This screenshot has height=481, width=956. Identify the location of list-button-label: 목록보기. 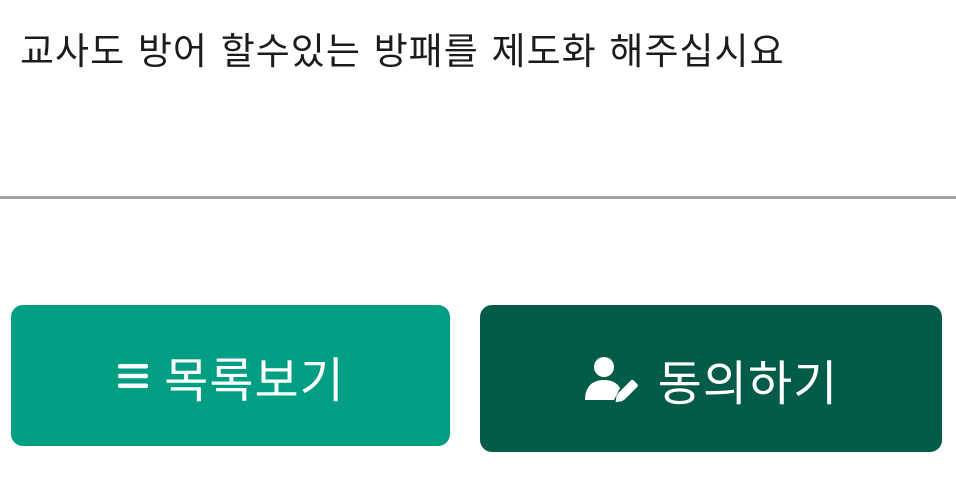
(254, 380).